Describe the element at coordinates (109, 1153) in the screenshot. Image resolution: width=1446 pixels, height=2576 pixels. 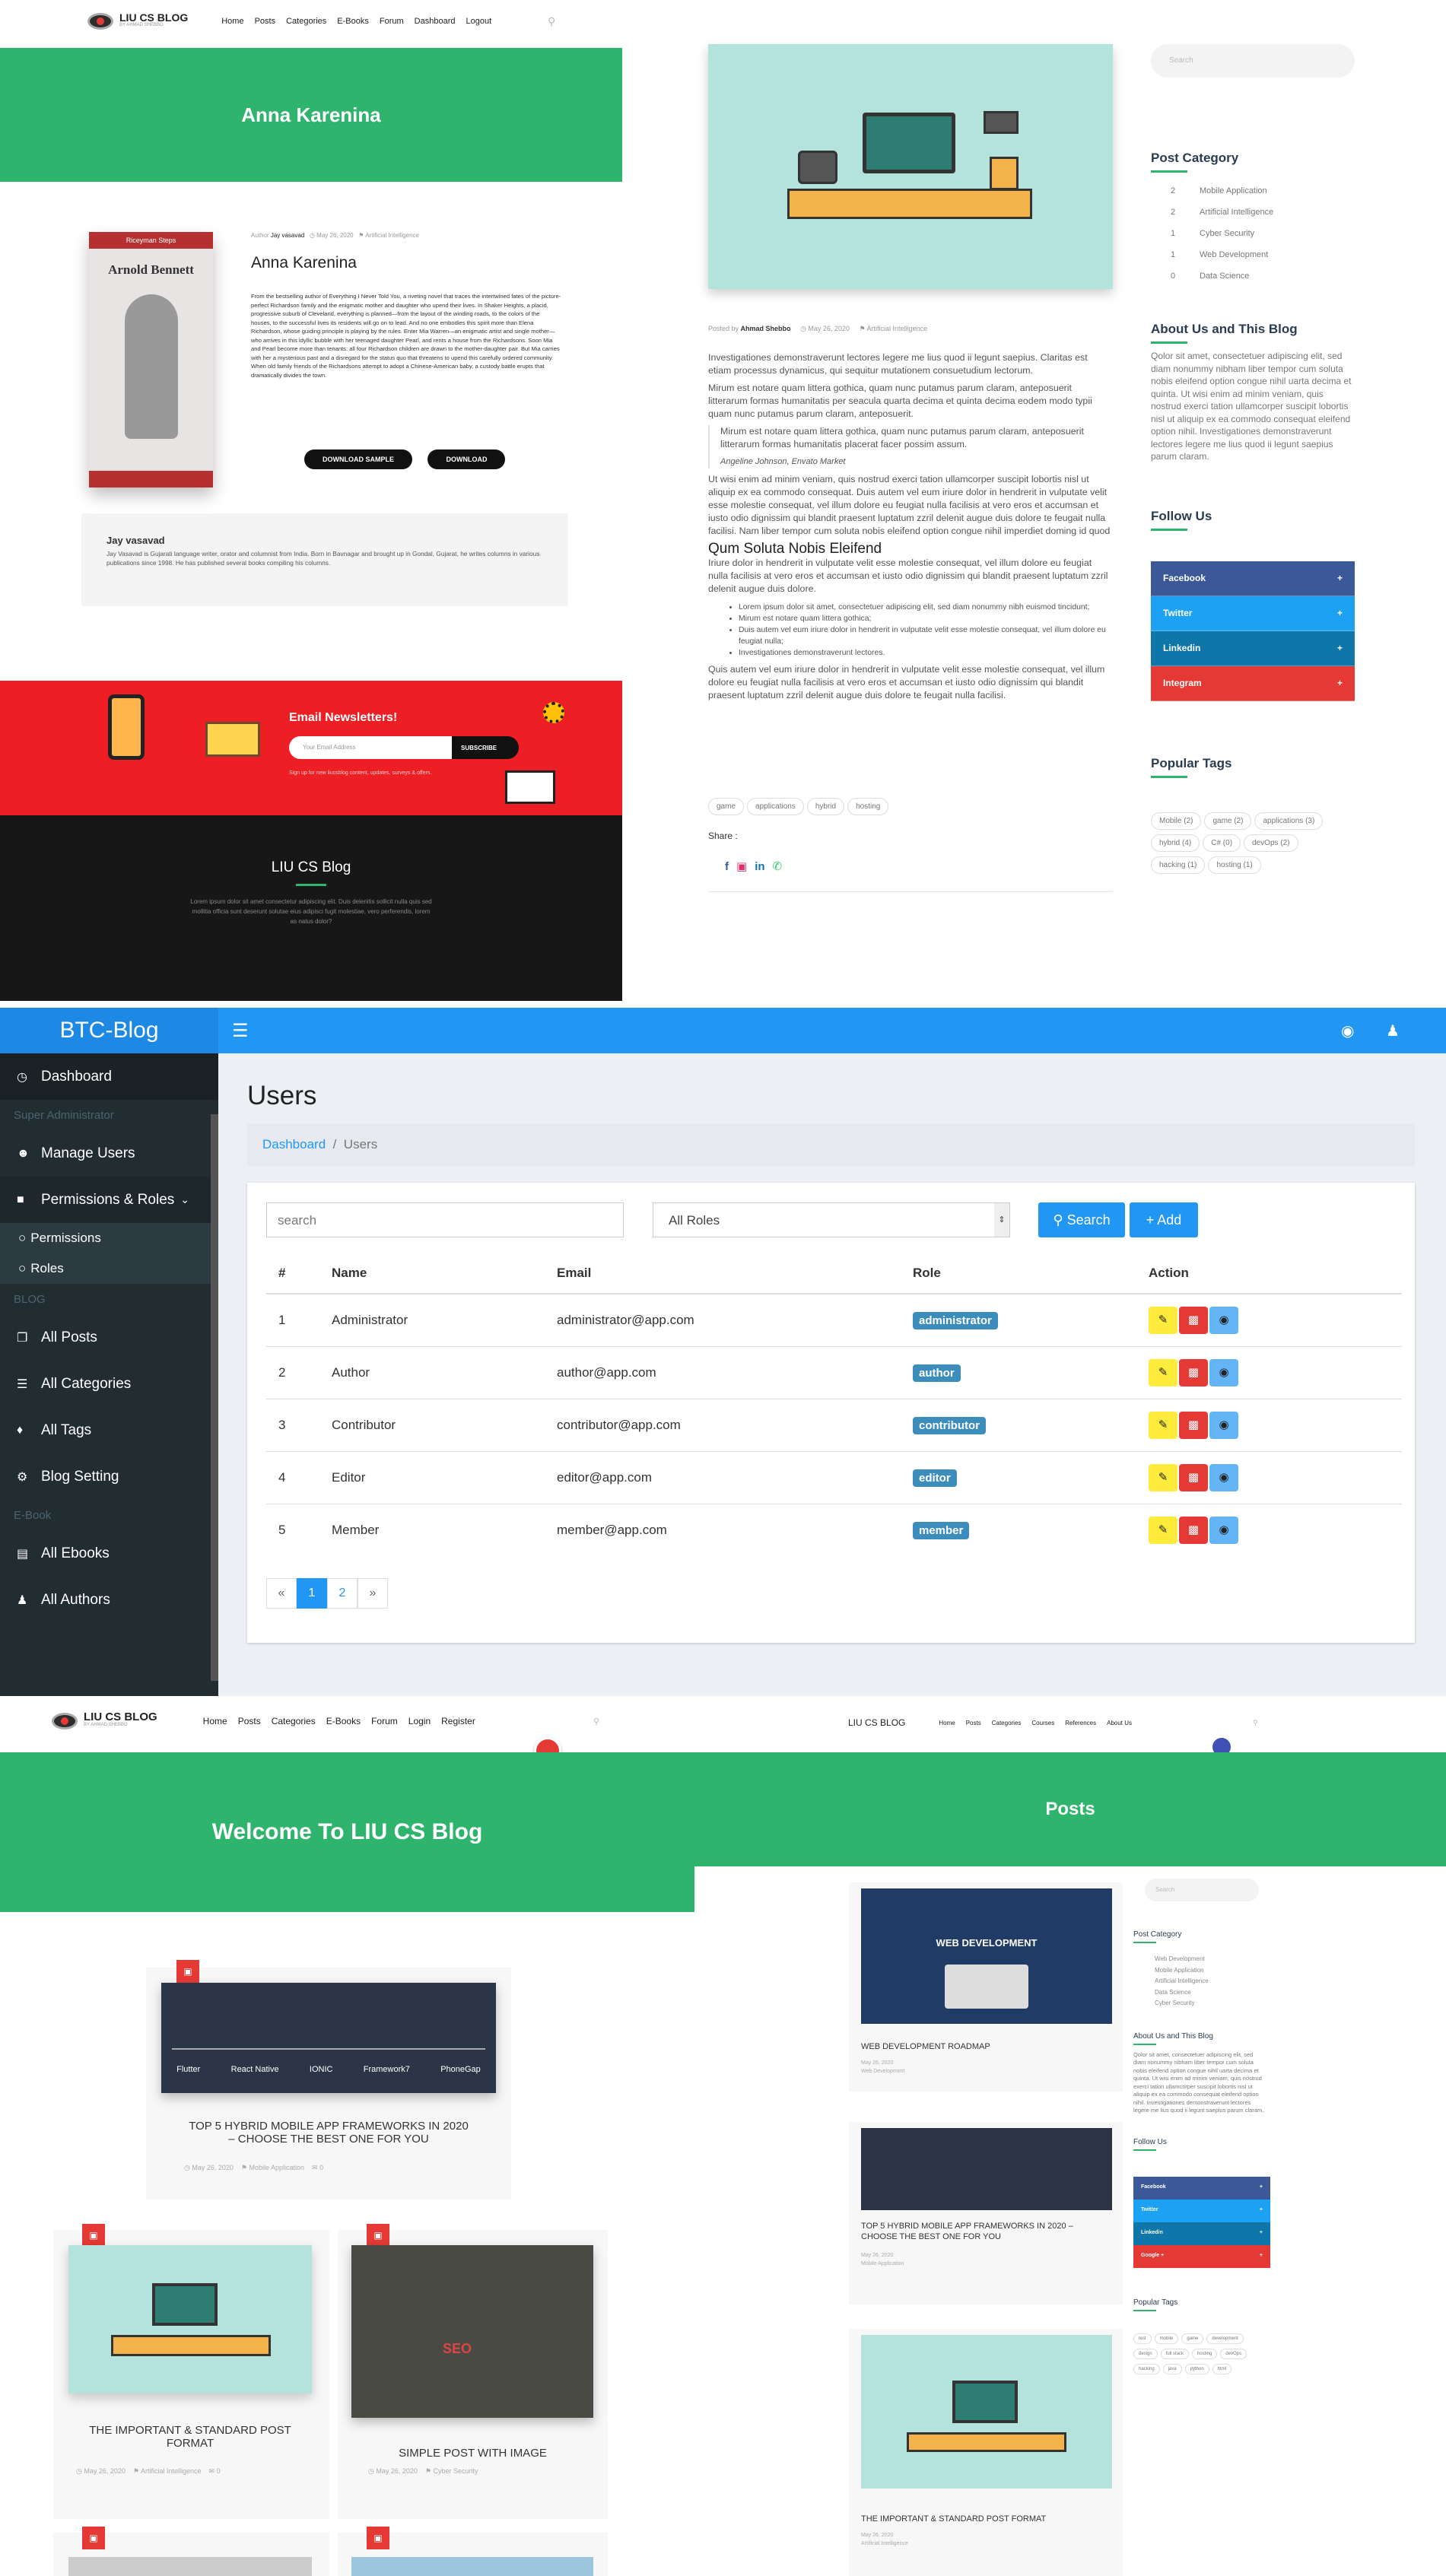
I see `sidebar-item-manage-users: ☻ Manage Users` at that location.